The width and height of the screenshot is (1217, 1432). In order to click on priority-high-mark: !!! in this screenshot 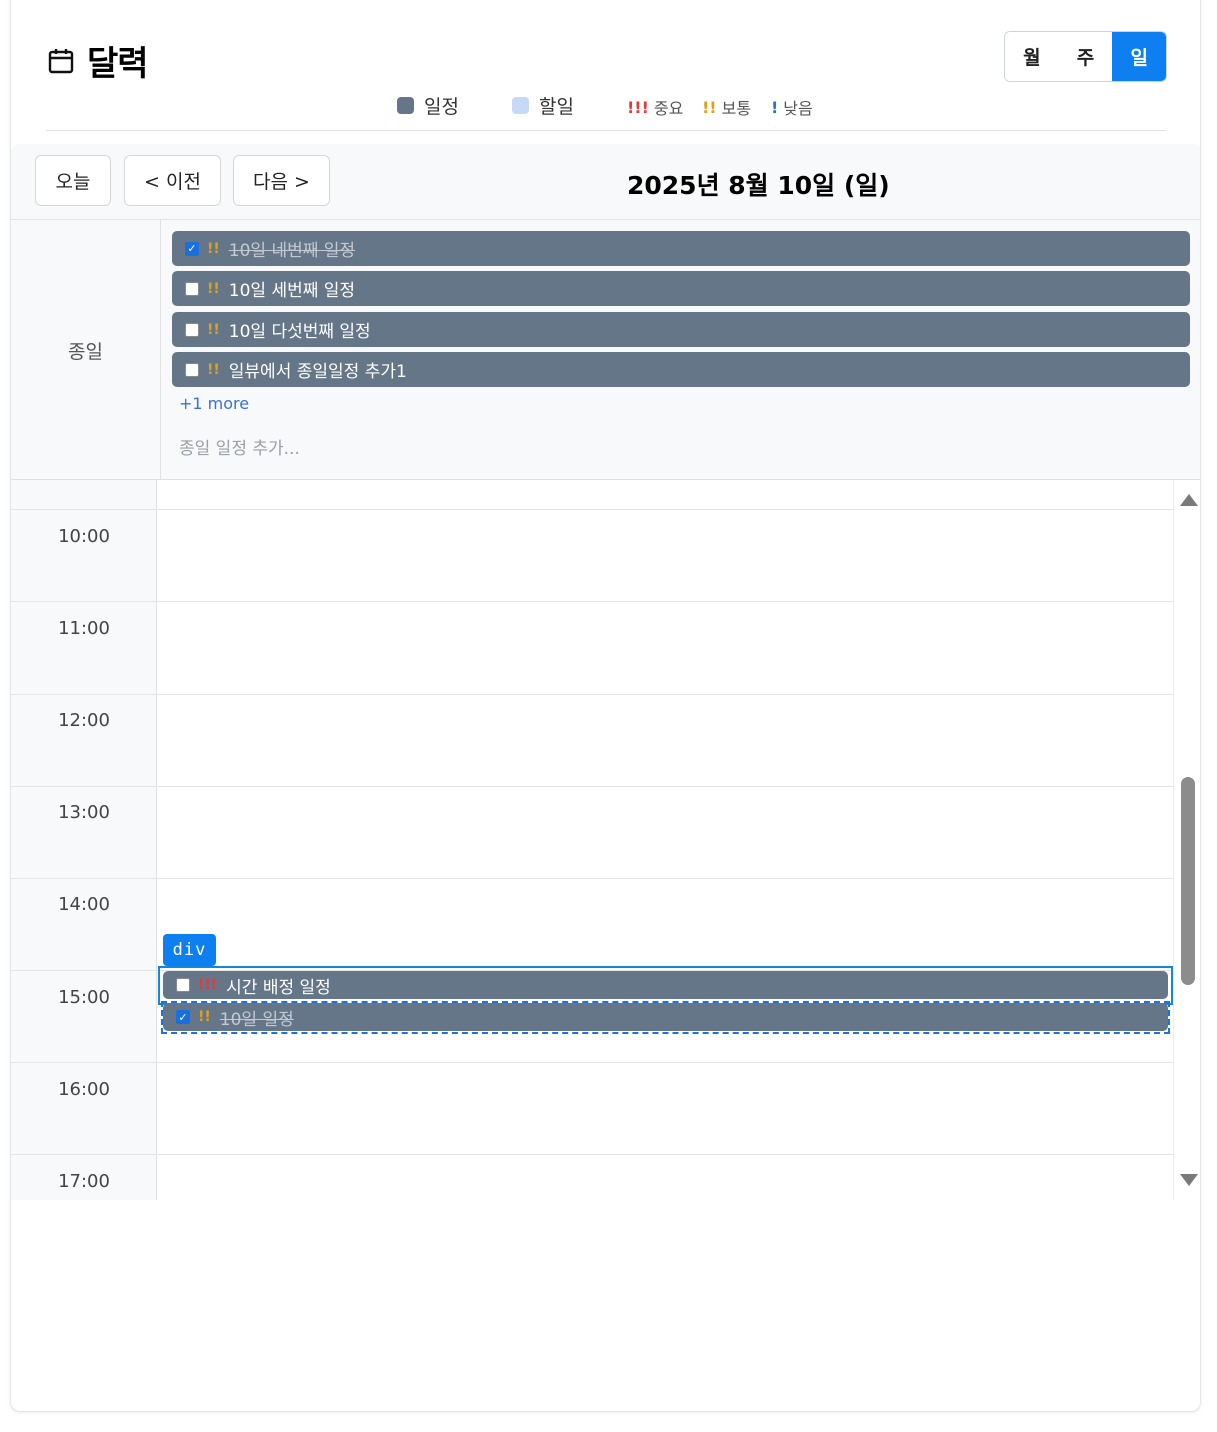, I will do `click(638, 107)`.